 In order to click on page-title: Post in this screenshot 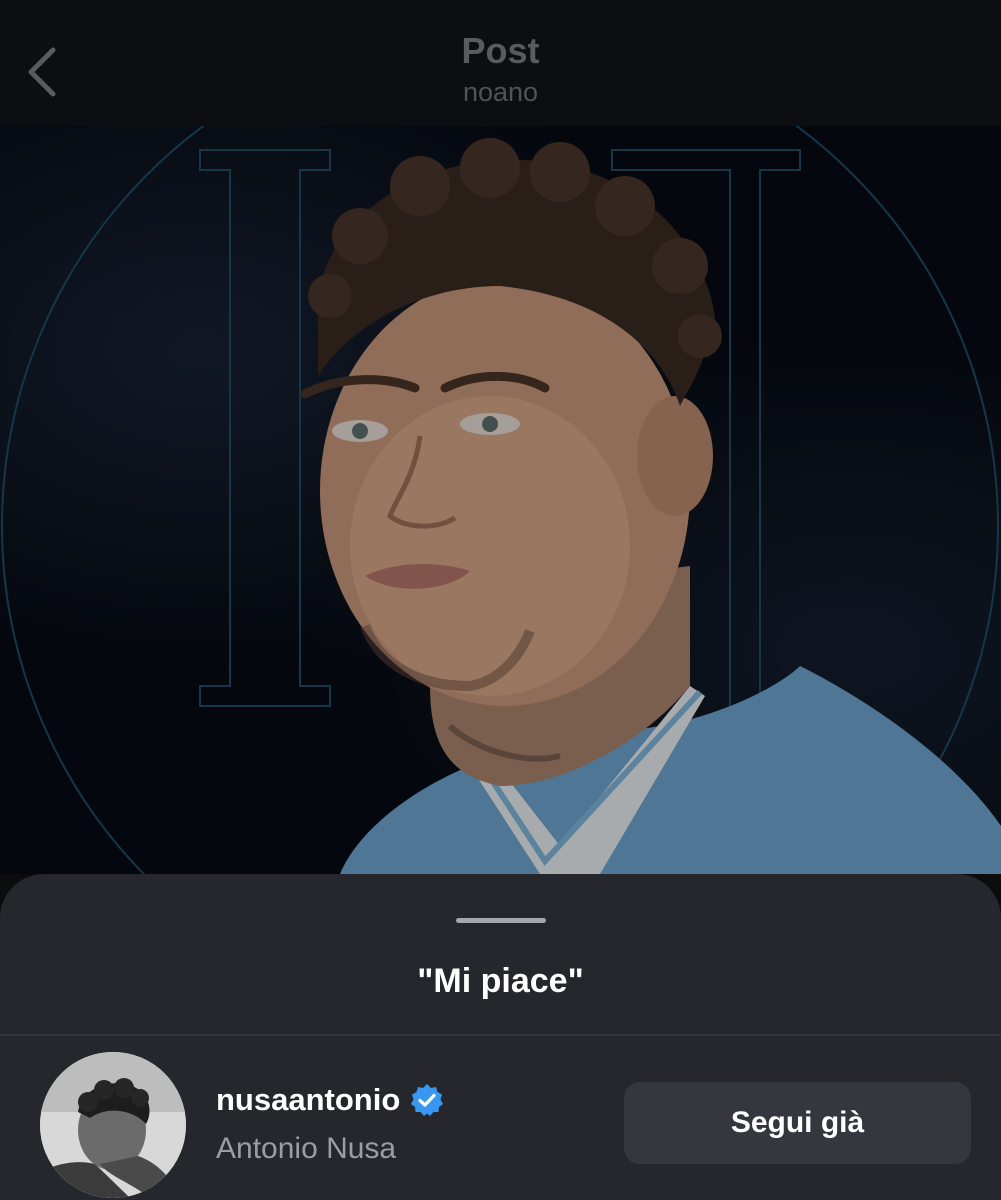, I will do `click(500, 50)`.